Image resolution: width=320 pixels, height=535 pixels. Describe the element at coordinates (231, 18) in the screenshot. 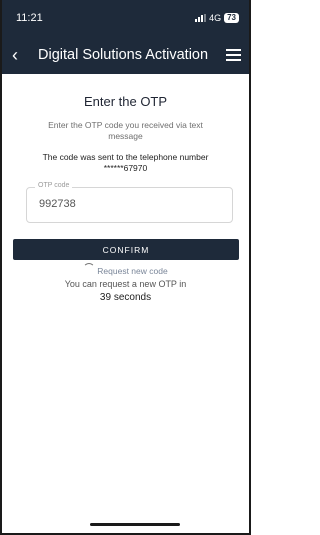

I see `battery-icon: 73` at that location.